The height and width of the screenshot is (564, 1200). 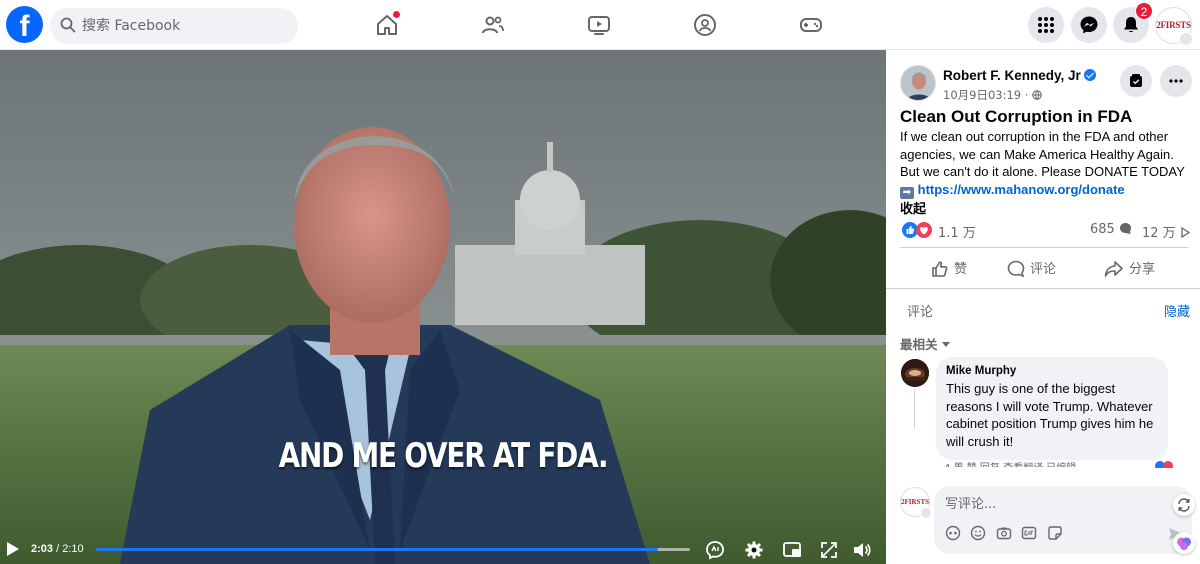 What do you see at coordinates (907, 192) in the screenshot?
I see `right-arrow-icon: ➡` at bounding box center [907, 192].